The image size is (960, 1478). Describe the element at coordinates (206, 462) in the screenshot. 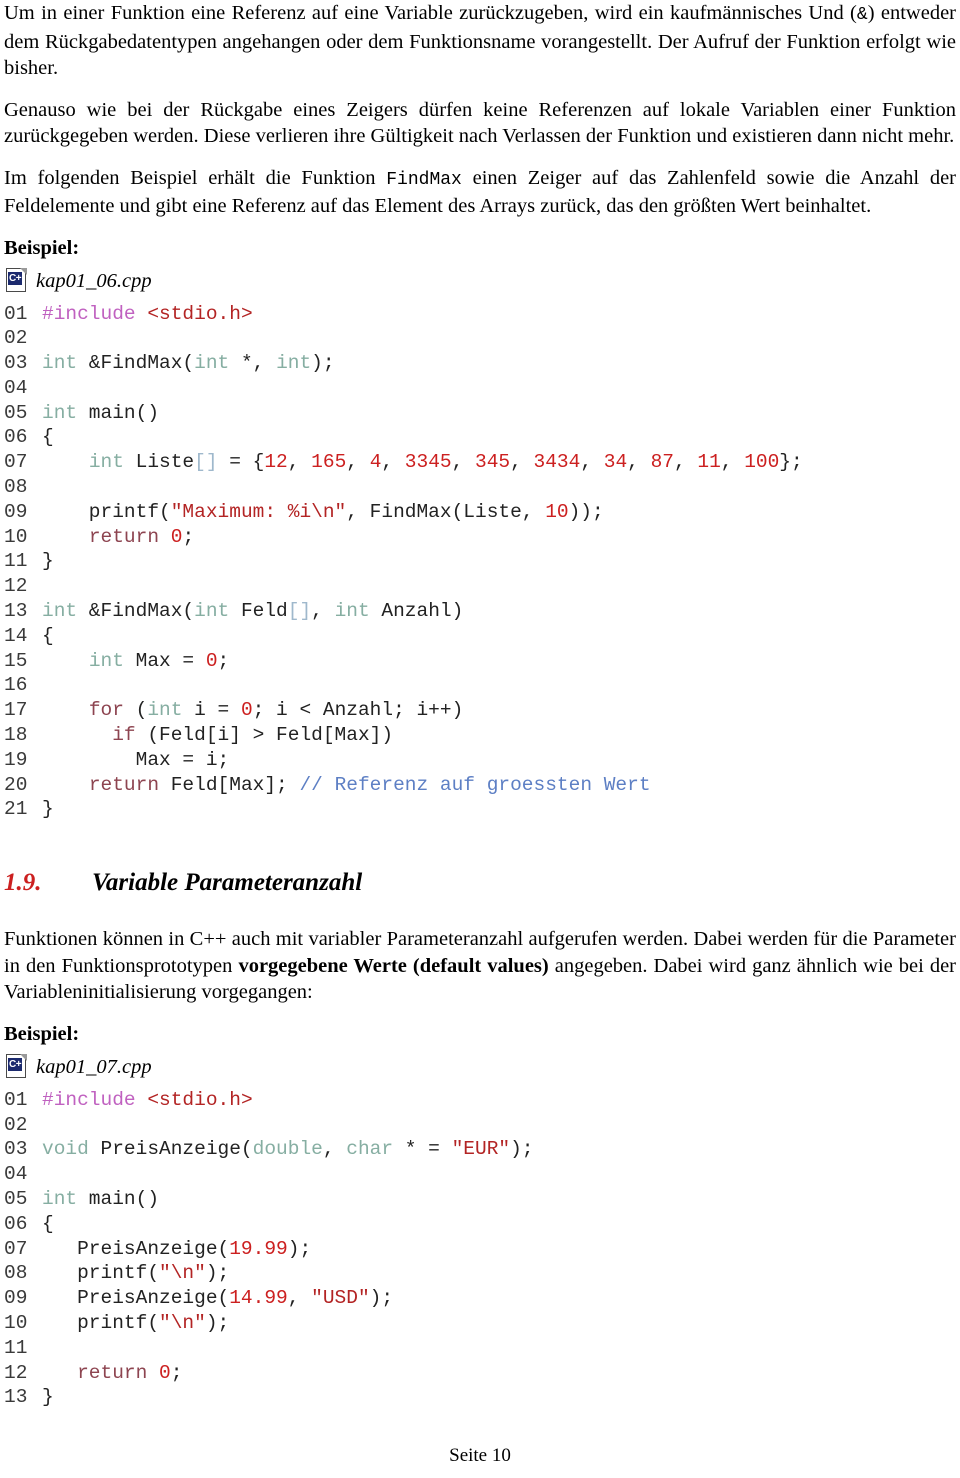

I see `code-token-pun: []` at that location.